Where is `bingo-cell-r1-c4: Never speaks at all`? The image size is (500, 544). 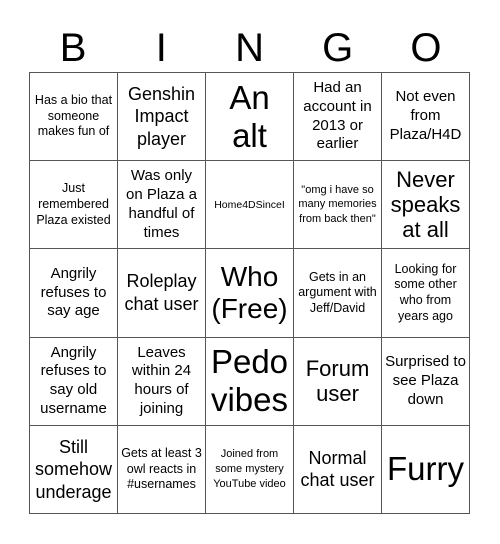
bingo-cell-r1-c4: Never speaks at all is located at coordinates (426, 205).